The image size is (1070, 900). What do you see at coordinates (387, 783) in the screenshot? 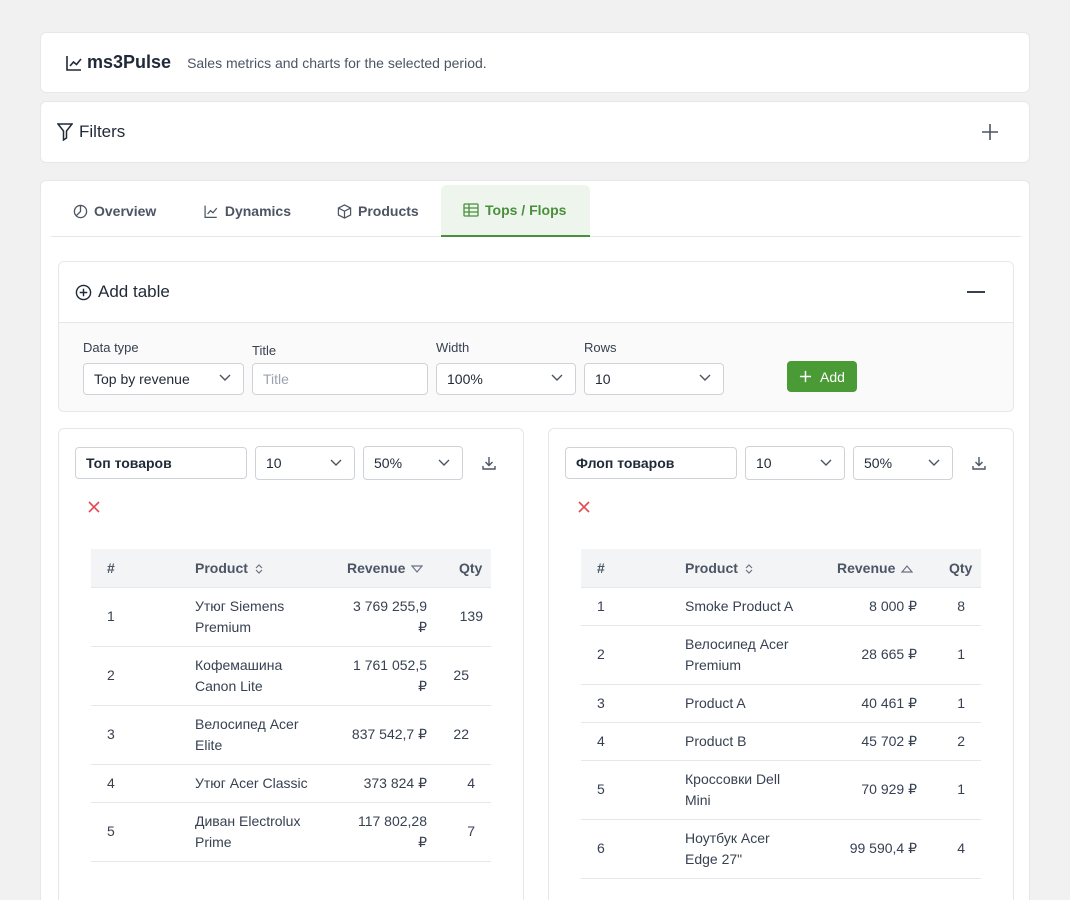
I see `cell-revenue: 373 824 ₽` at bounding box center [387, 783].